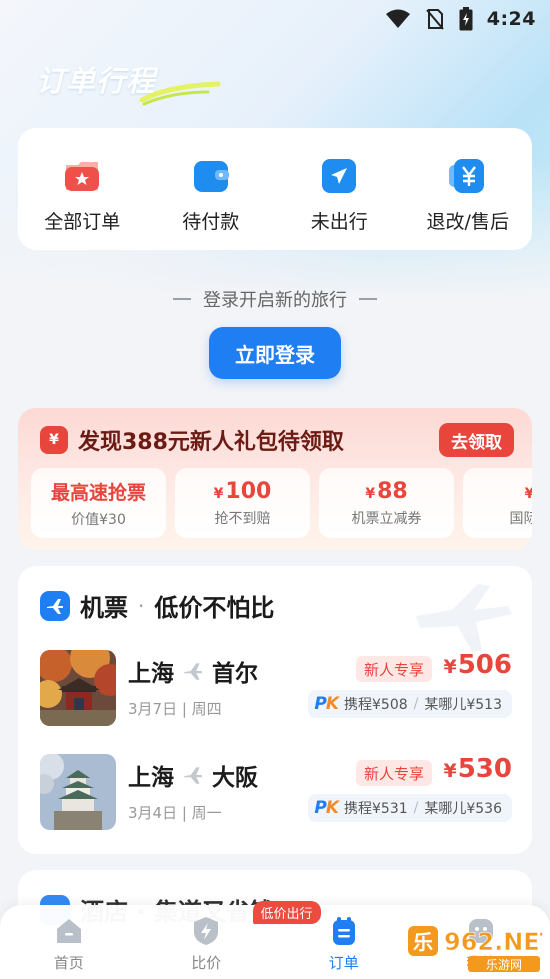 This screenshot has height=979, width=550. Describe the element at coordinates (248, 491) in the screenshot. I see `coupon-value: 100` at that location.